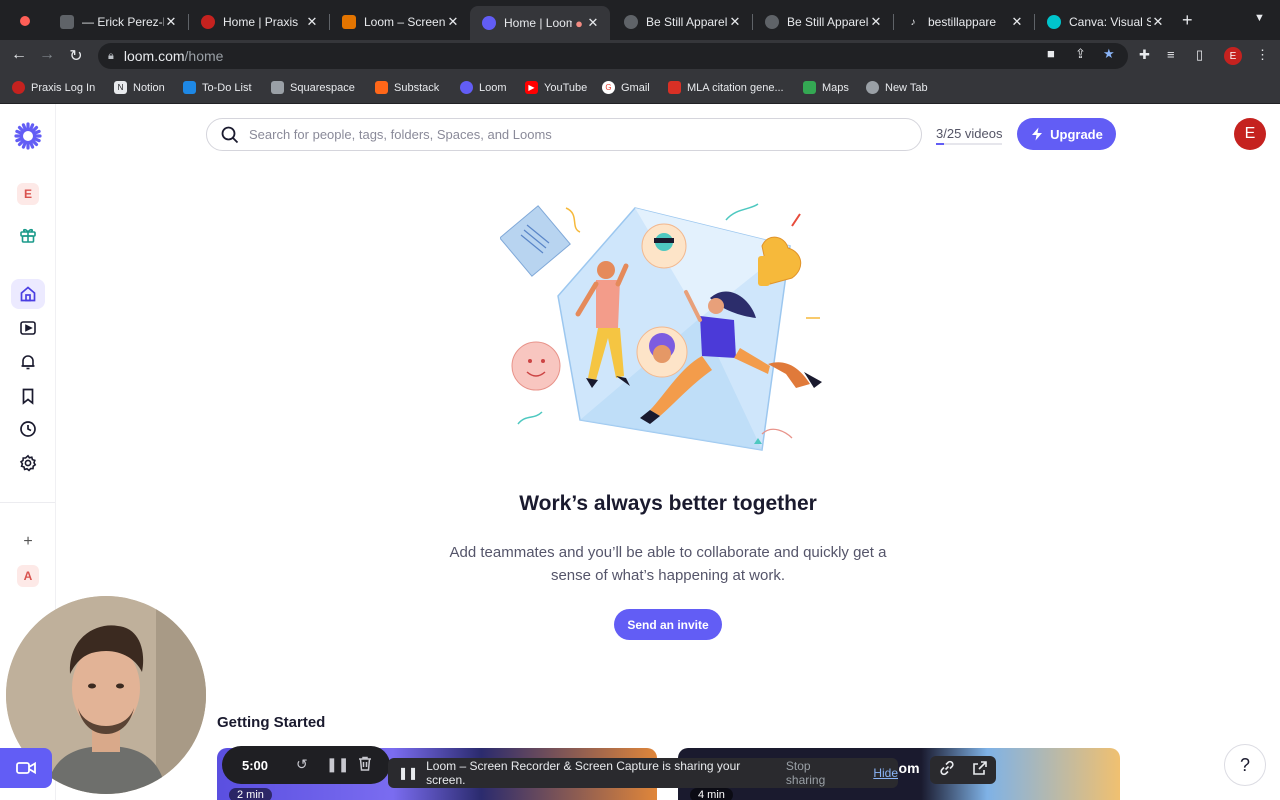  Describe the element at coordinates (189, 87) in the screenshot. I see `trello-icon` at that location.